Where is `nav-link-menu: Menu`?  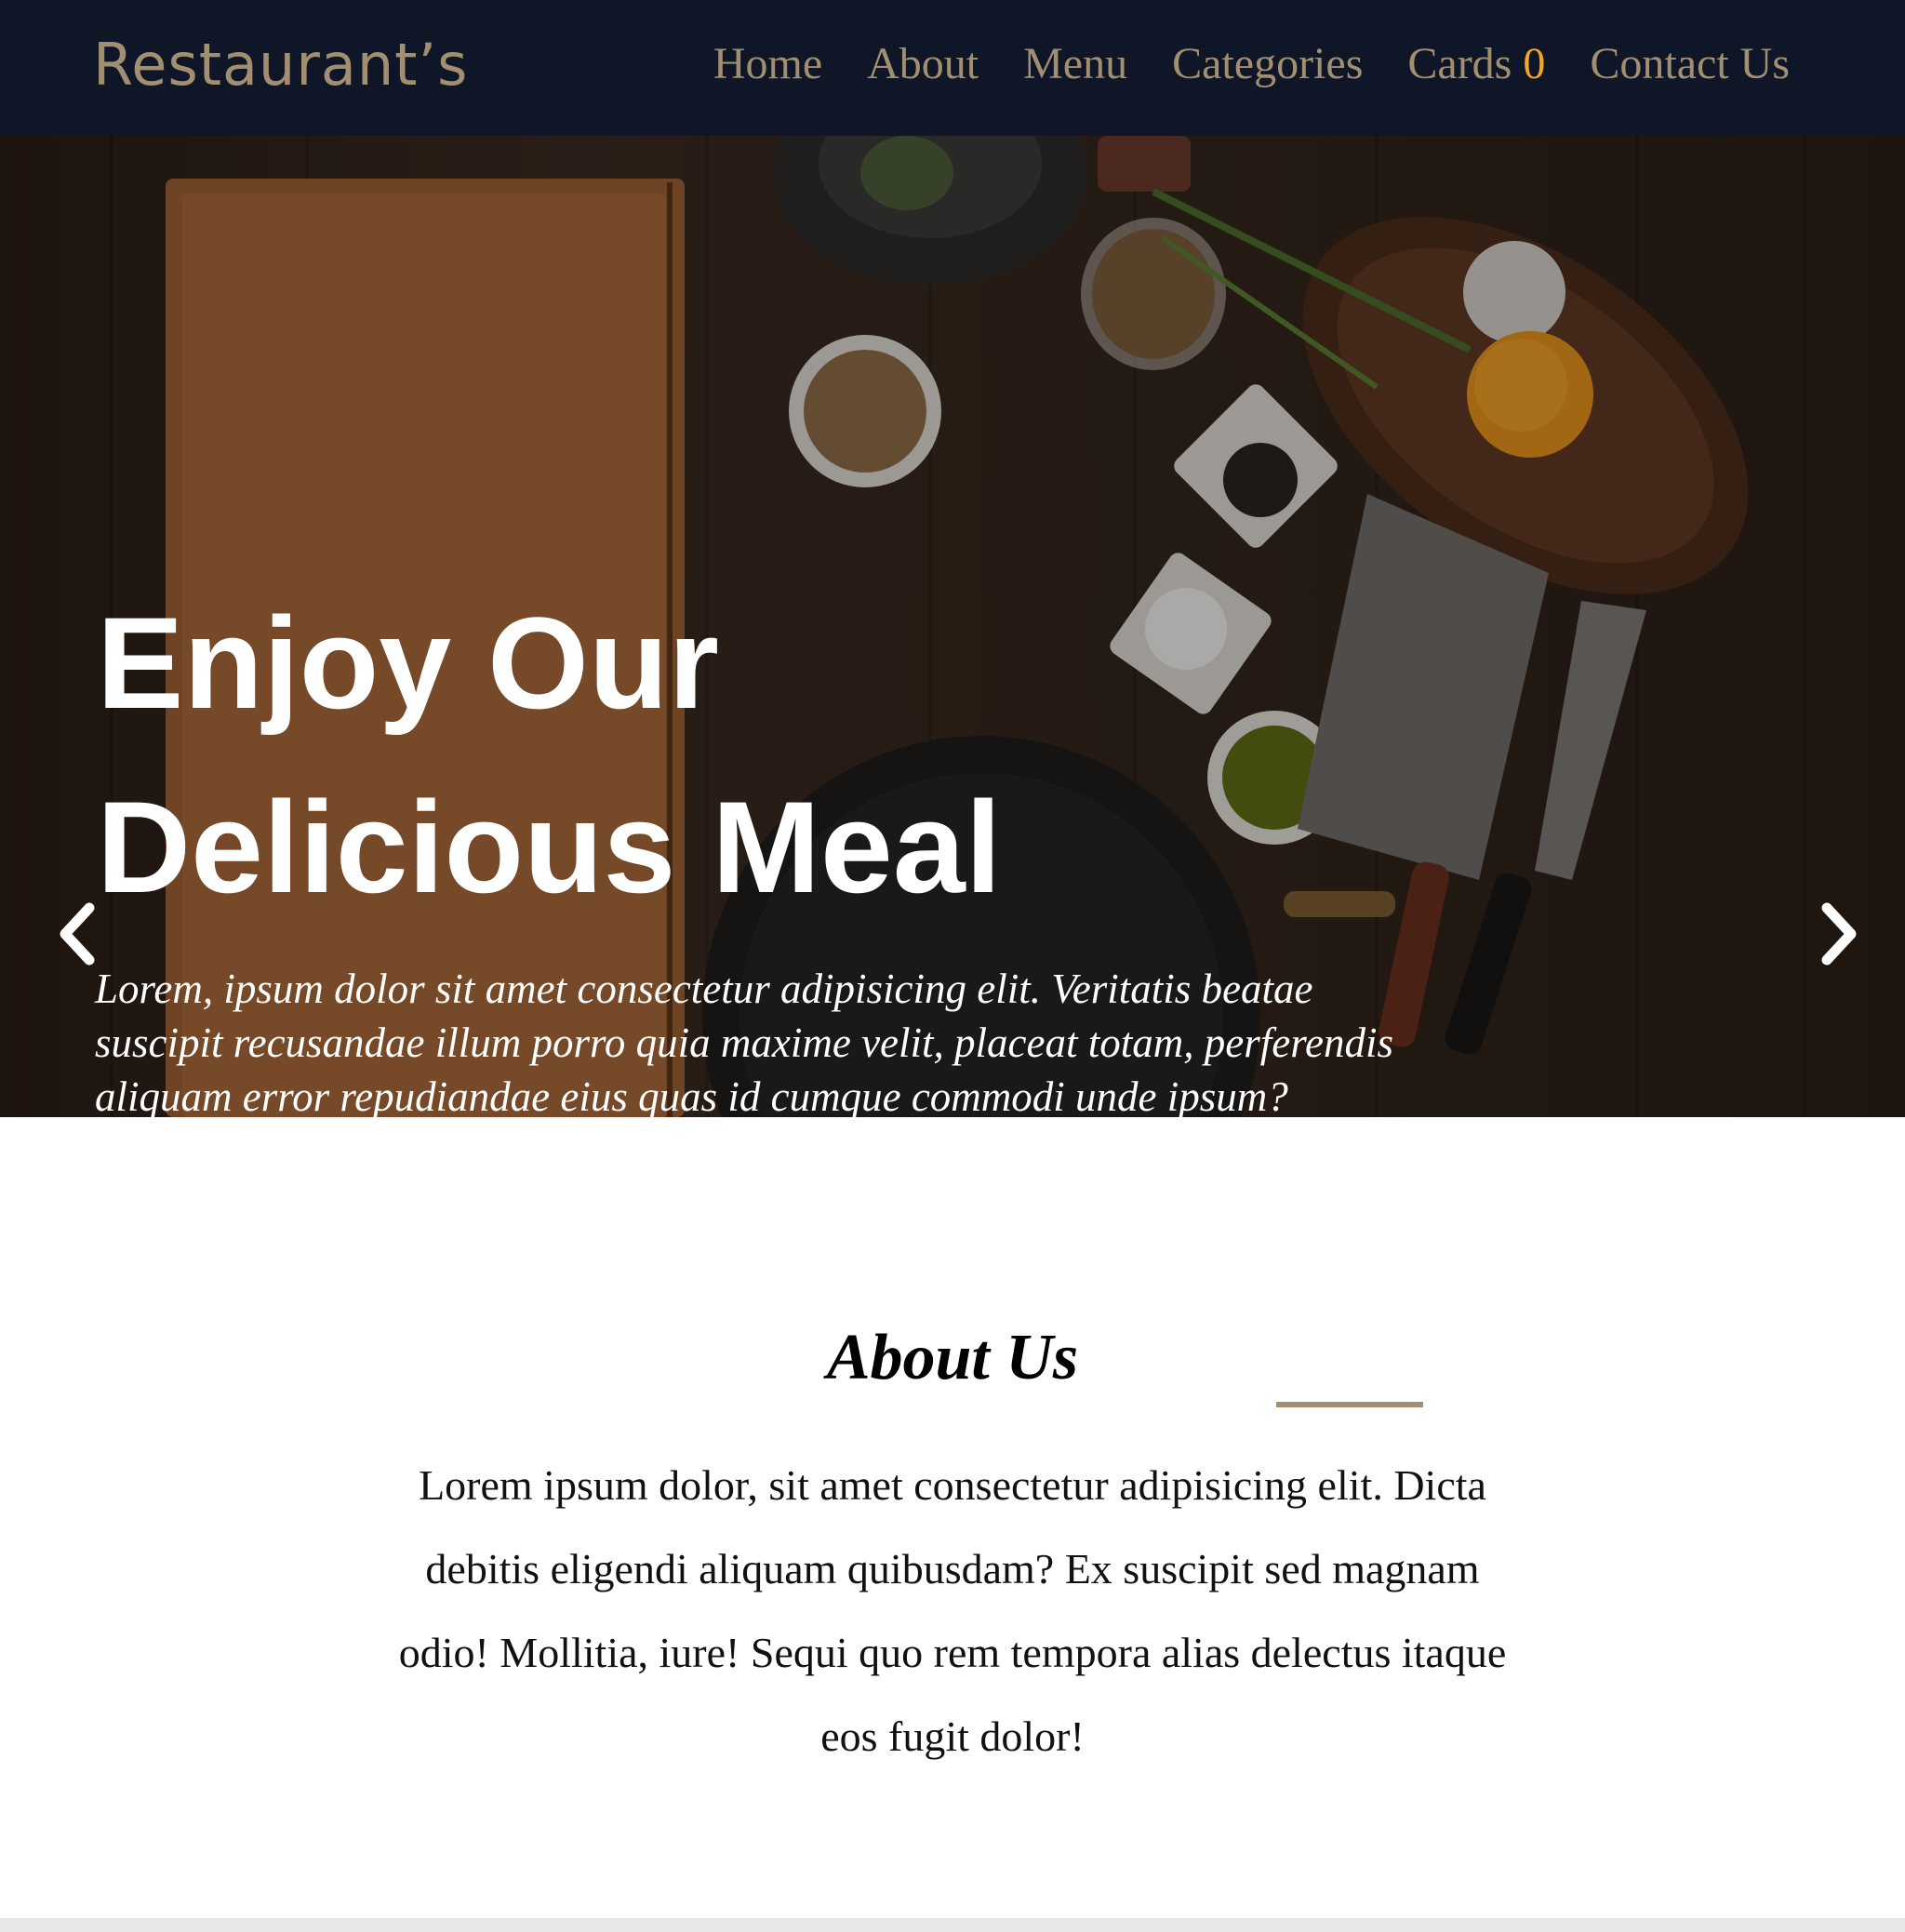 nav-link-menu: Menu is located at coordinates (1075, 64).